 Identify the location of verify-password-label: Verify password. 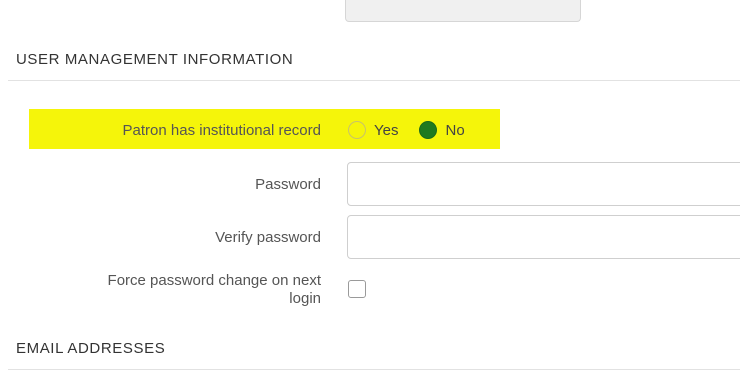
(268, 237).